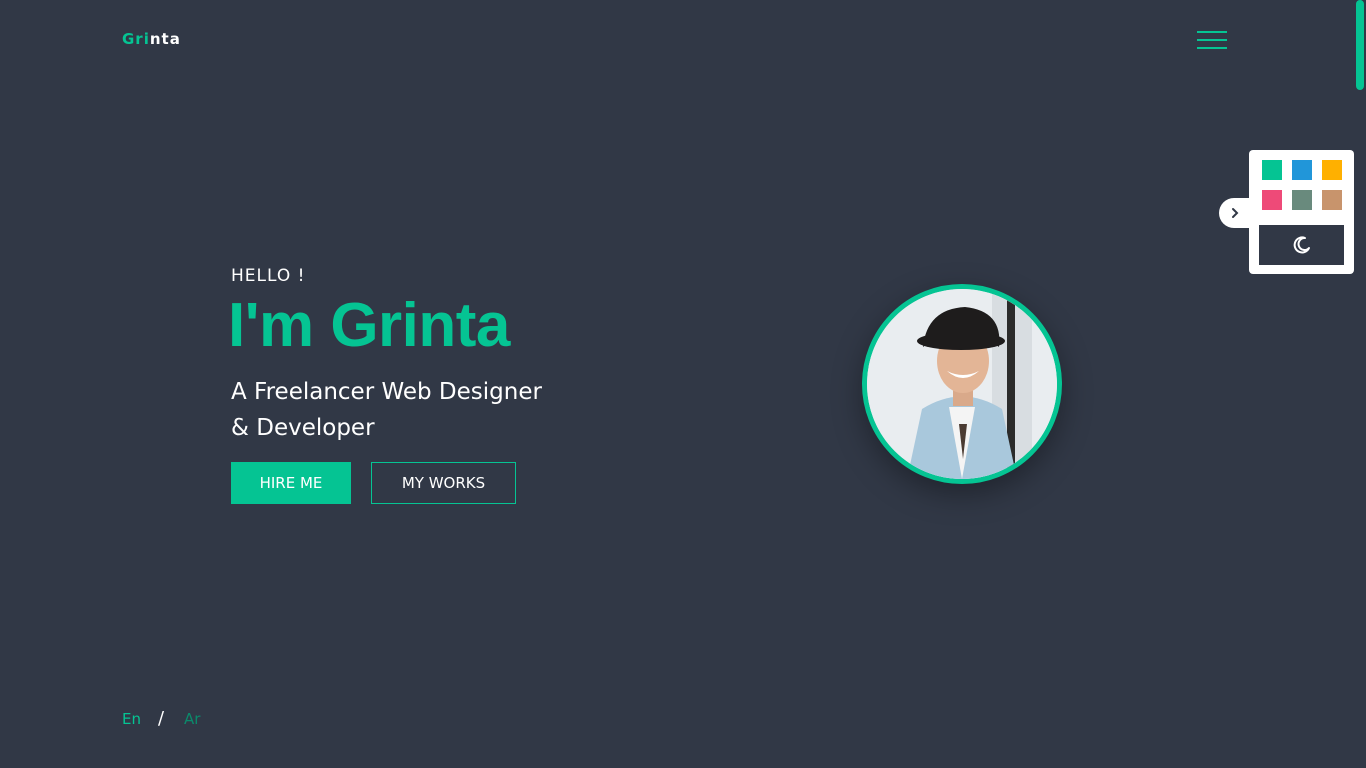  What do you see at coordinates (1212, 40) in the screenshot?
I see `hamburger-icon` at bounding box center [1212, 40].